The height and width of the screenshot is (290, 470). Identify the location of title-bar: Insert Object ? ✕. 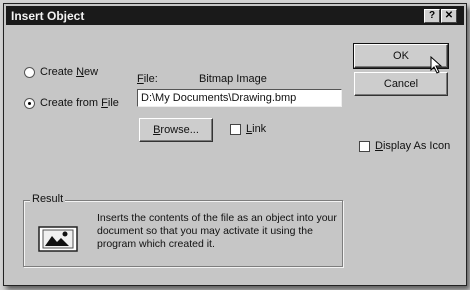
(235, 15).